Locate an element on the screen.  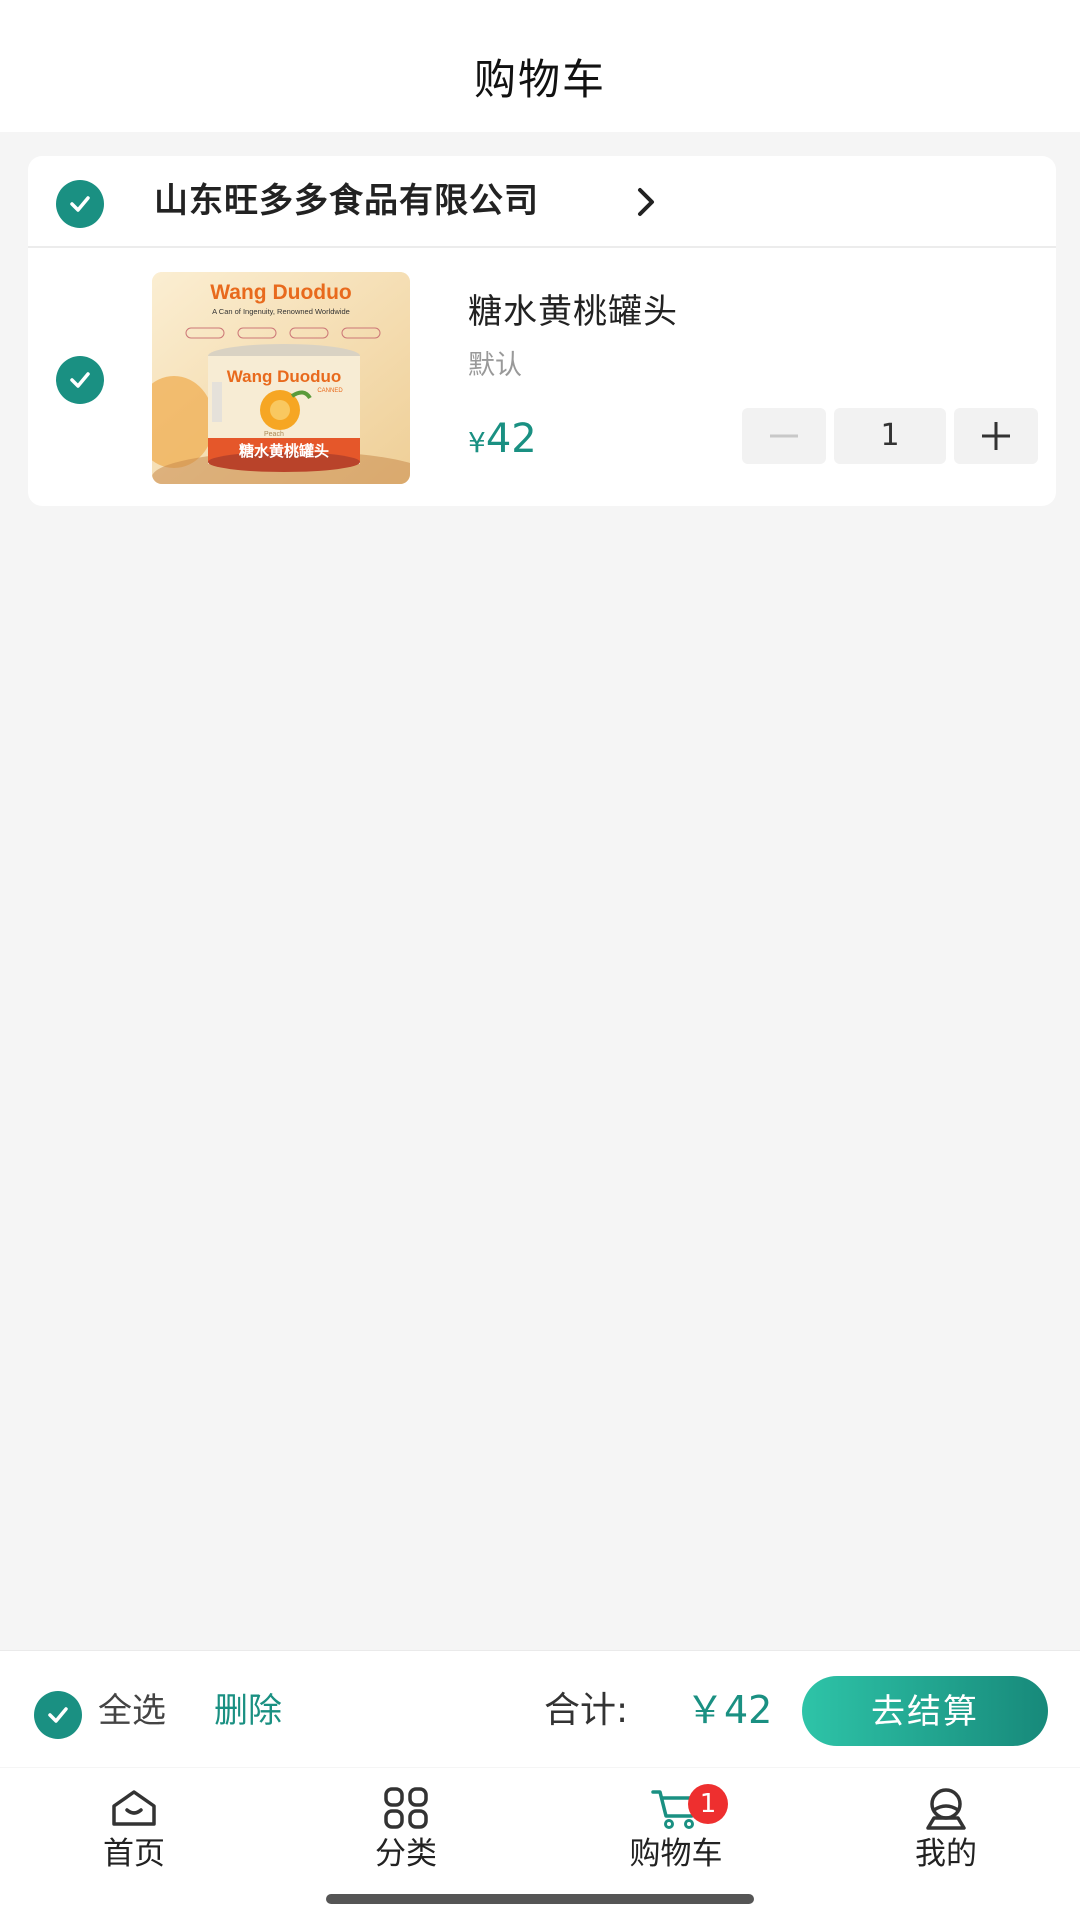
tab-profile: 我的 is located at coordinates (946, 1836).